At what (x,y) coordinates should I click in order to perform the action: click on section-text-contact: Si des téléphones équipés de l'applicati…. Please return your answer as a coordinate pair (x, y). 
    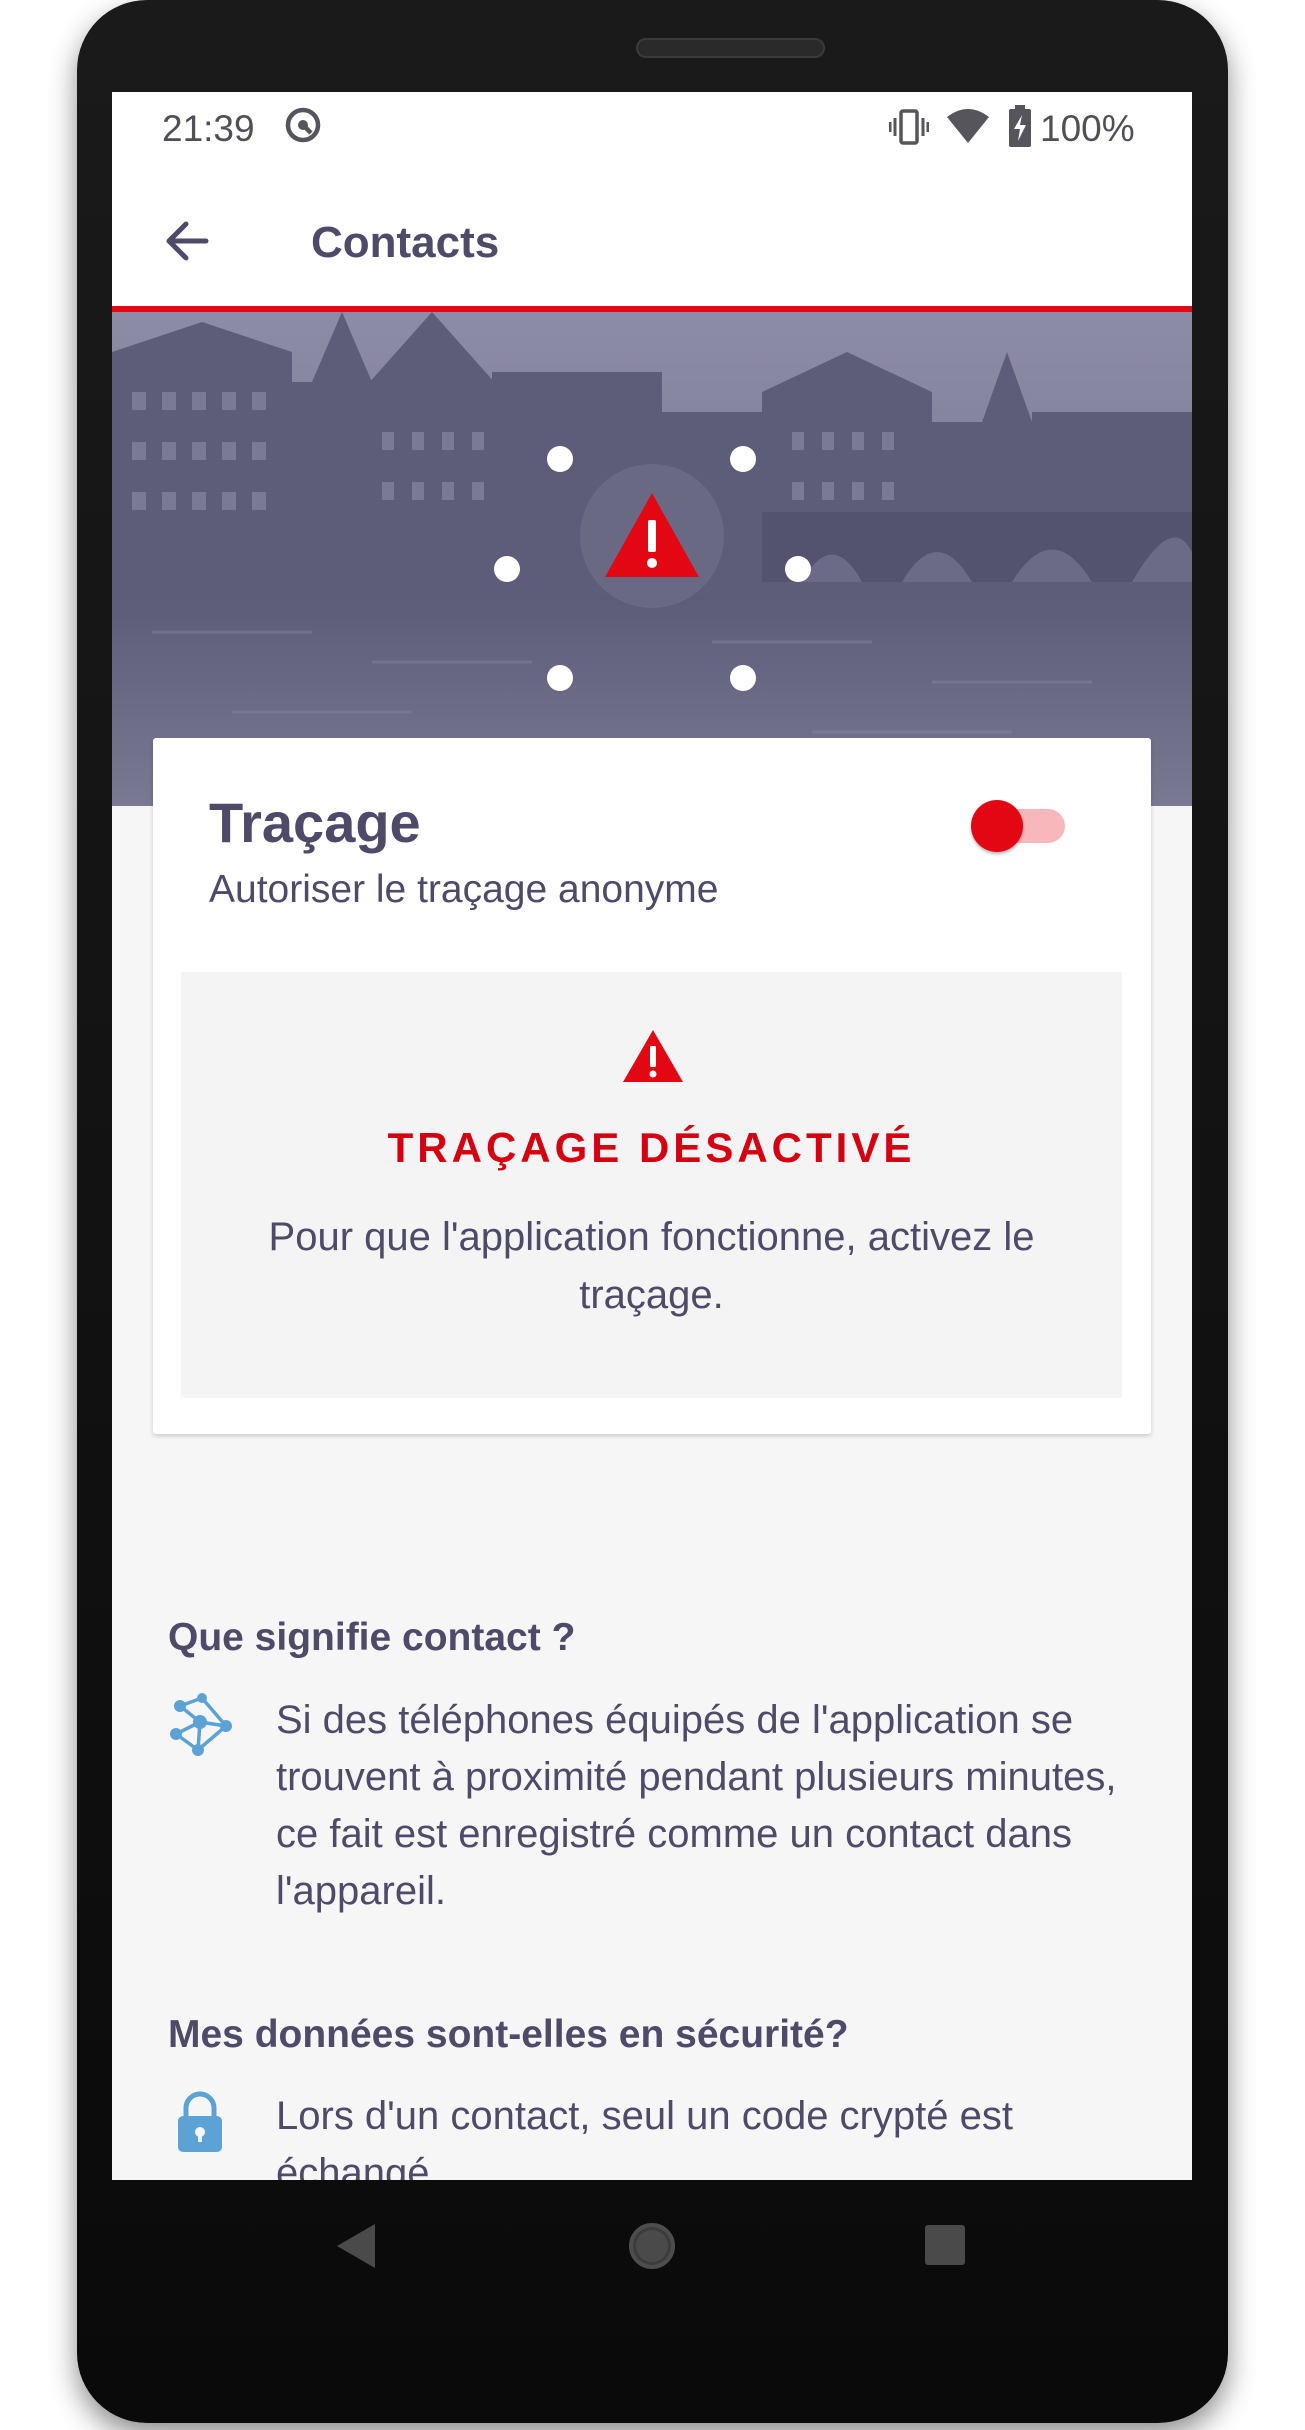
    Looking at the image, I should click on (696, 1805).